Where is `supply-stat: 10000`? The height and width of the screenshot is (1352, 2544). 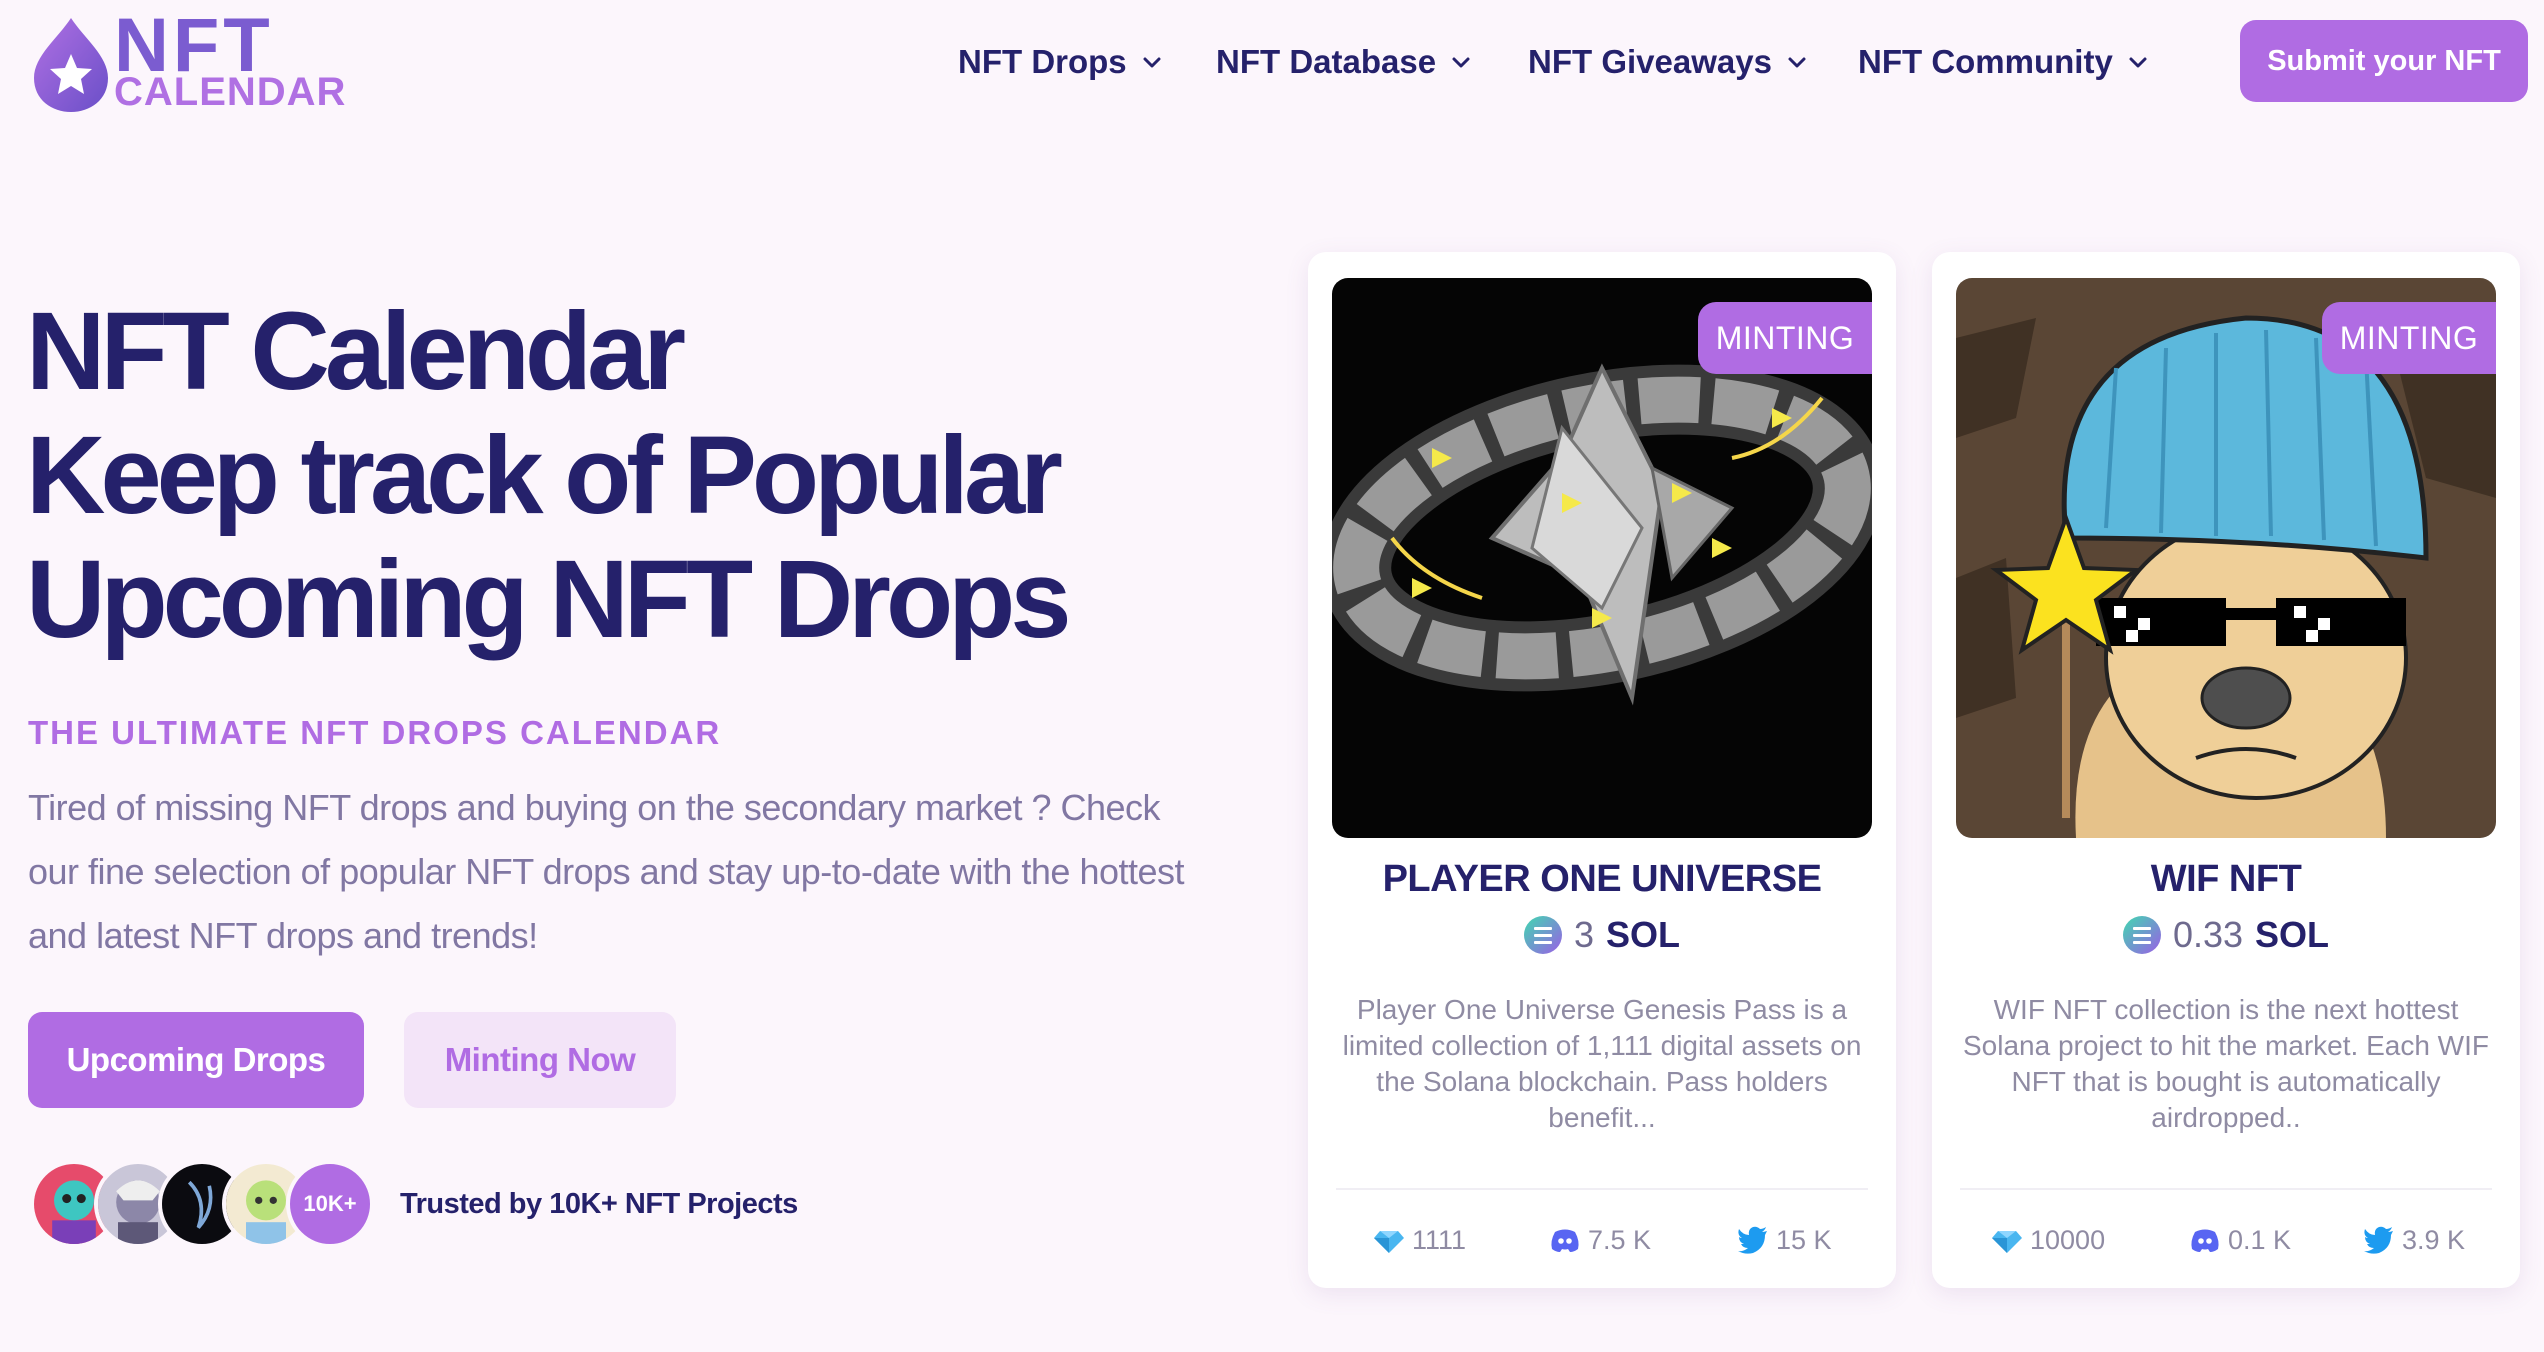
supply-stat: 10000 is located at coordinates (2047, 1240).